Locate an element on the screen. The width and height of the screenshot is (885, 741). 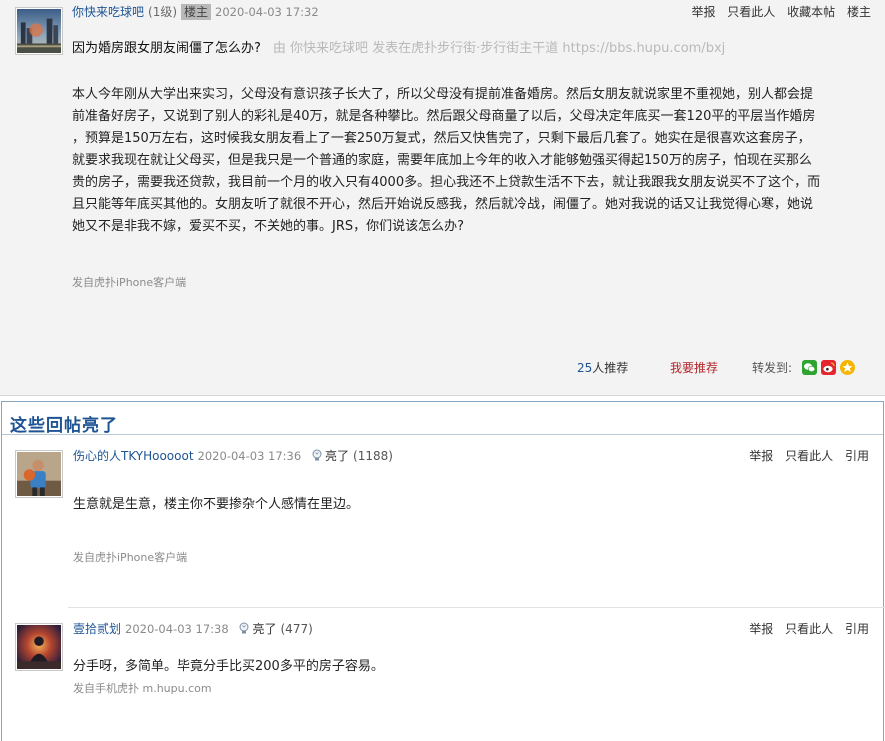
recommend-count: 25人推荐 is located at coordinates (602, 368).